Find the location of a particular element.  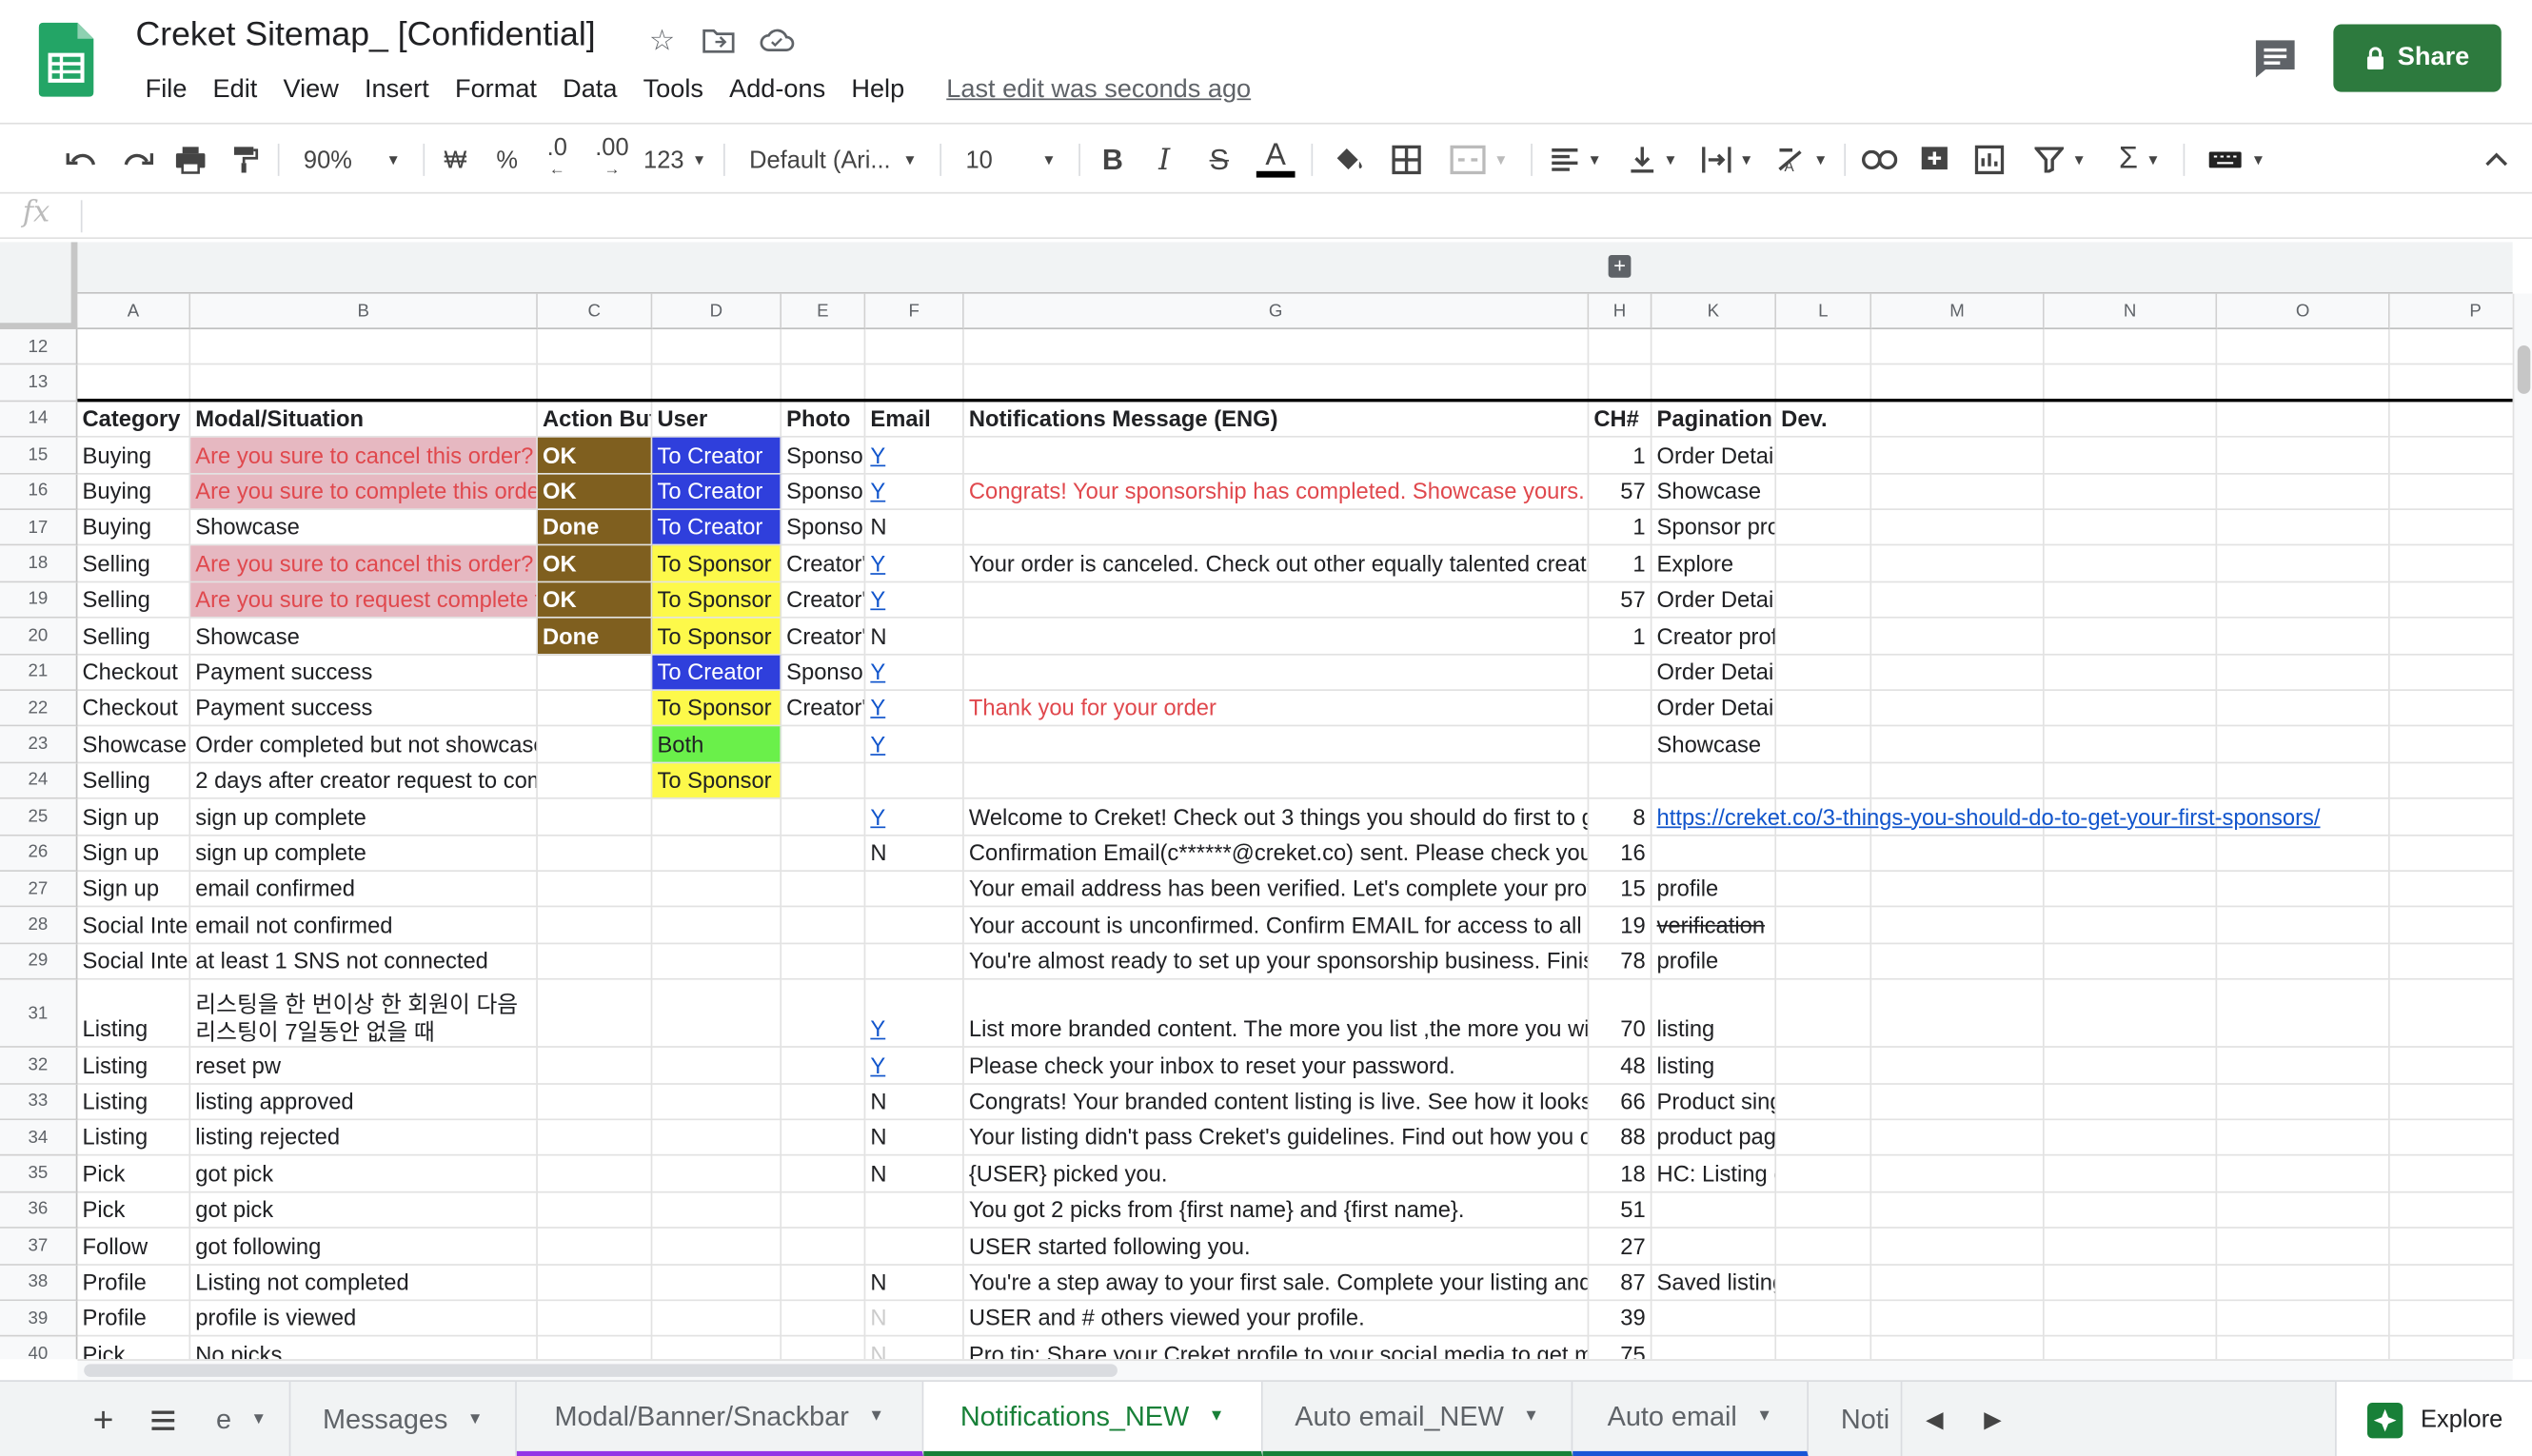

move-folder-icon is located at coordinates (718, 40).